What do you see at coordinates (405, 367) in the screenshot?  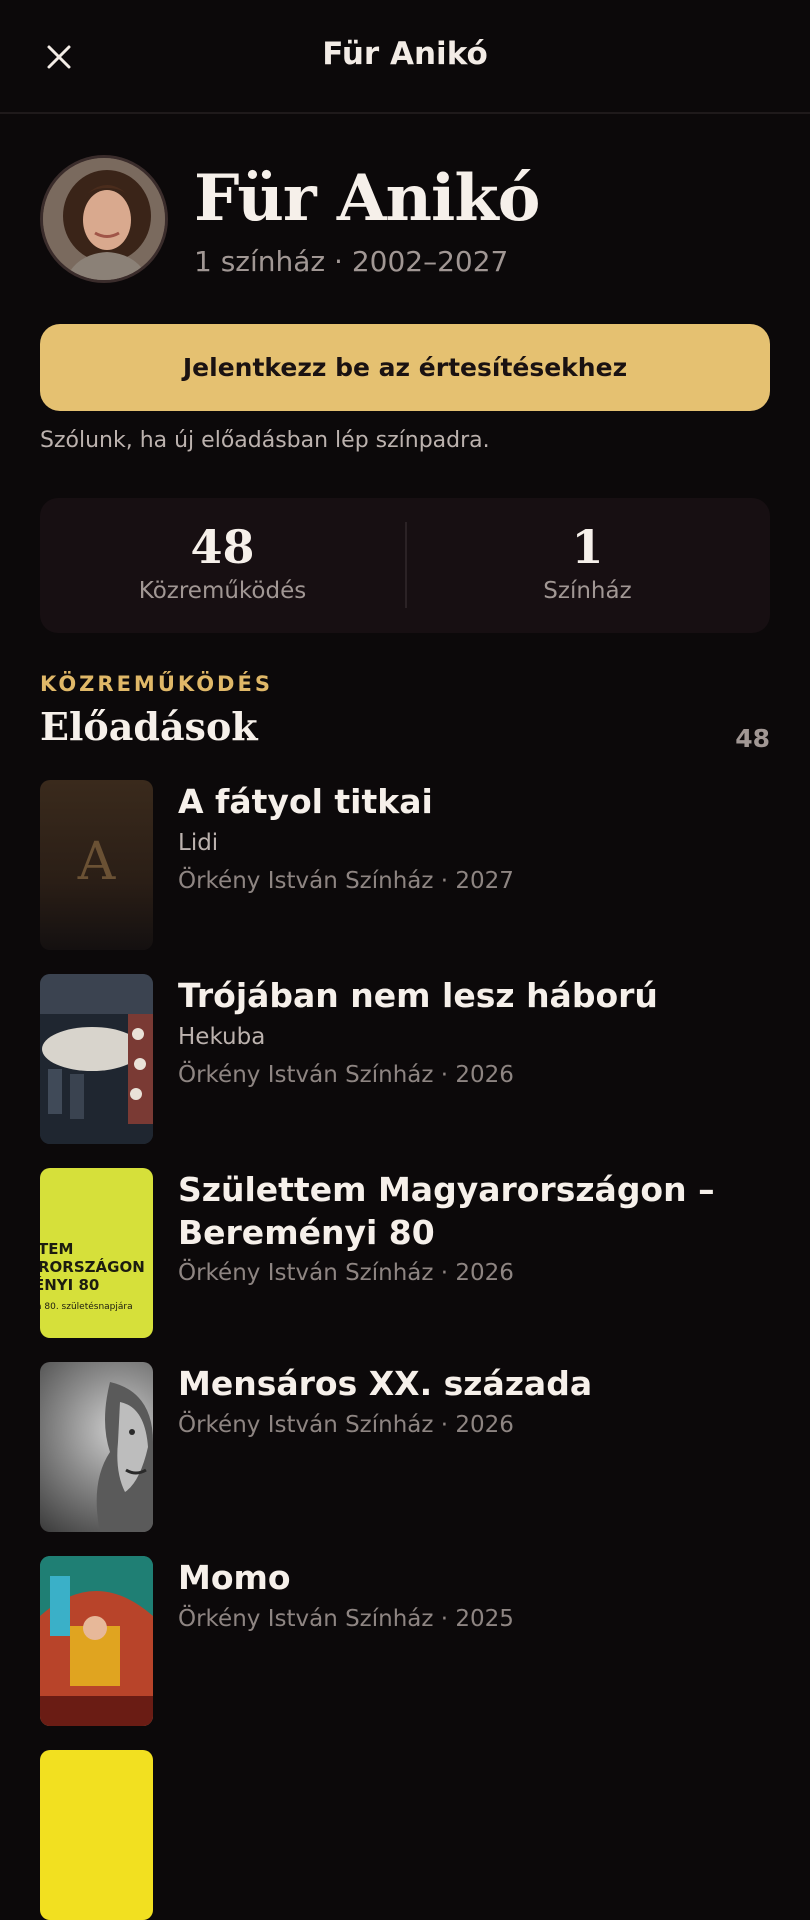 I see `notifications-signup-button: Jelentkezz be az értesítésekhez` at bounding box center [405, 367].